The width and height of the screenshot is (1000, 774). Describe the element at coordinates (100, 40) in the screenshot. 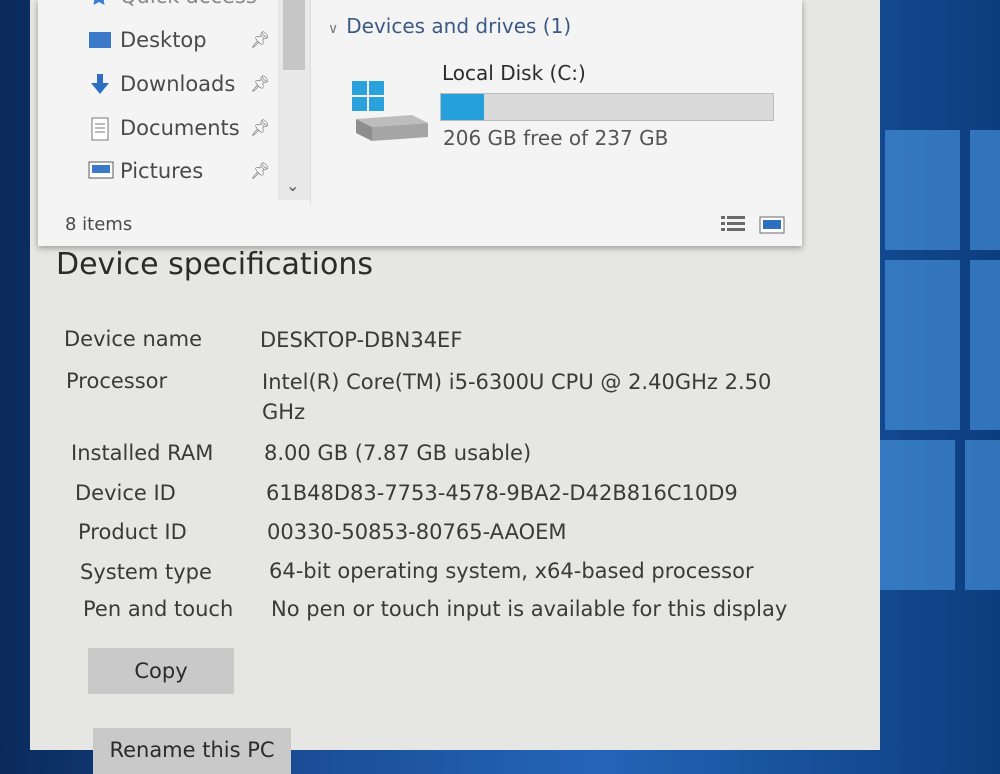

I see `desktop-icon` at that location.